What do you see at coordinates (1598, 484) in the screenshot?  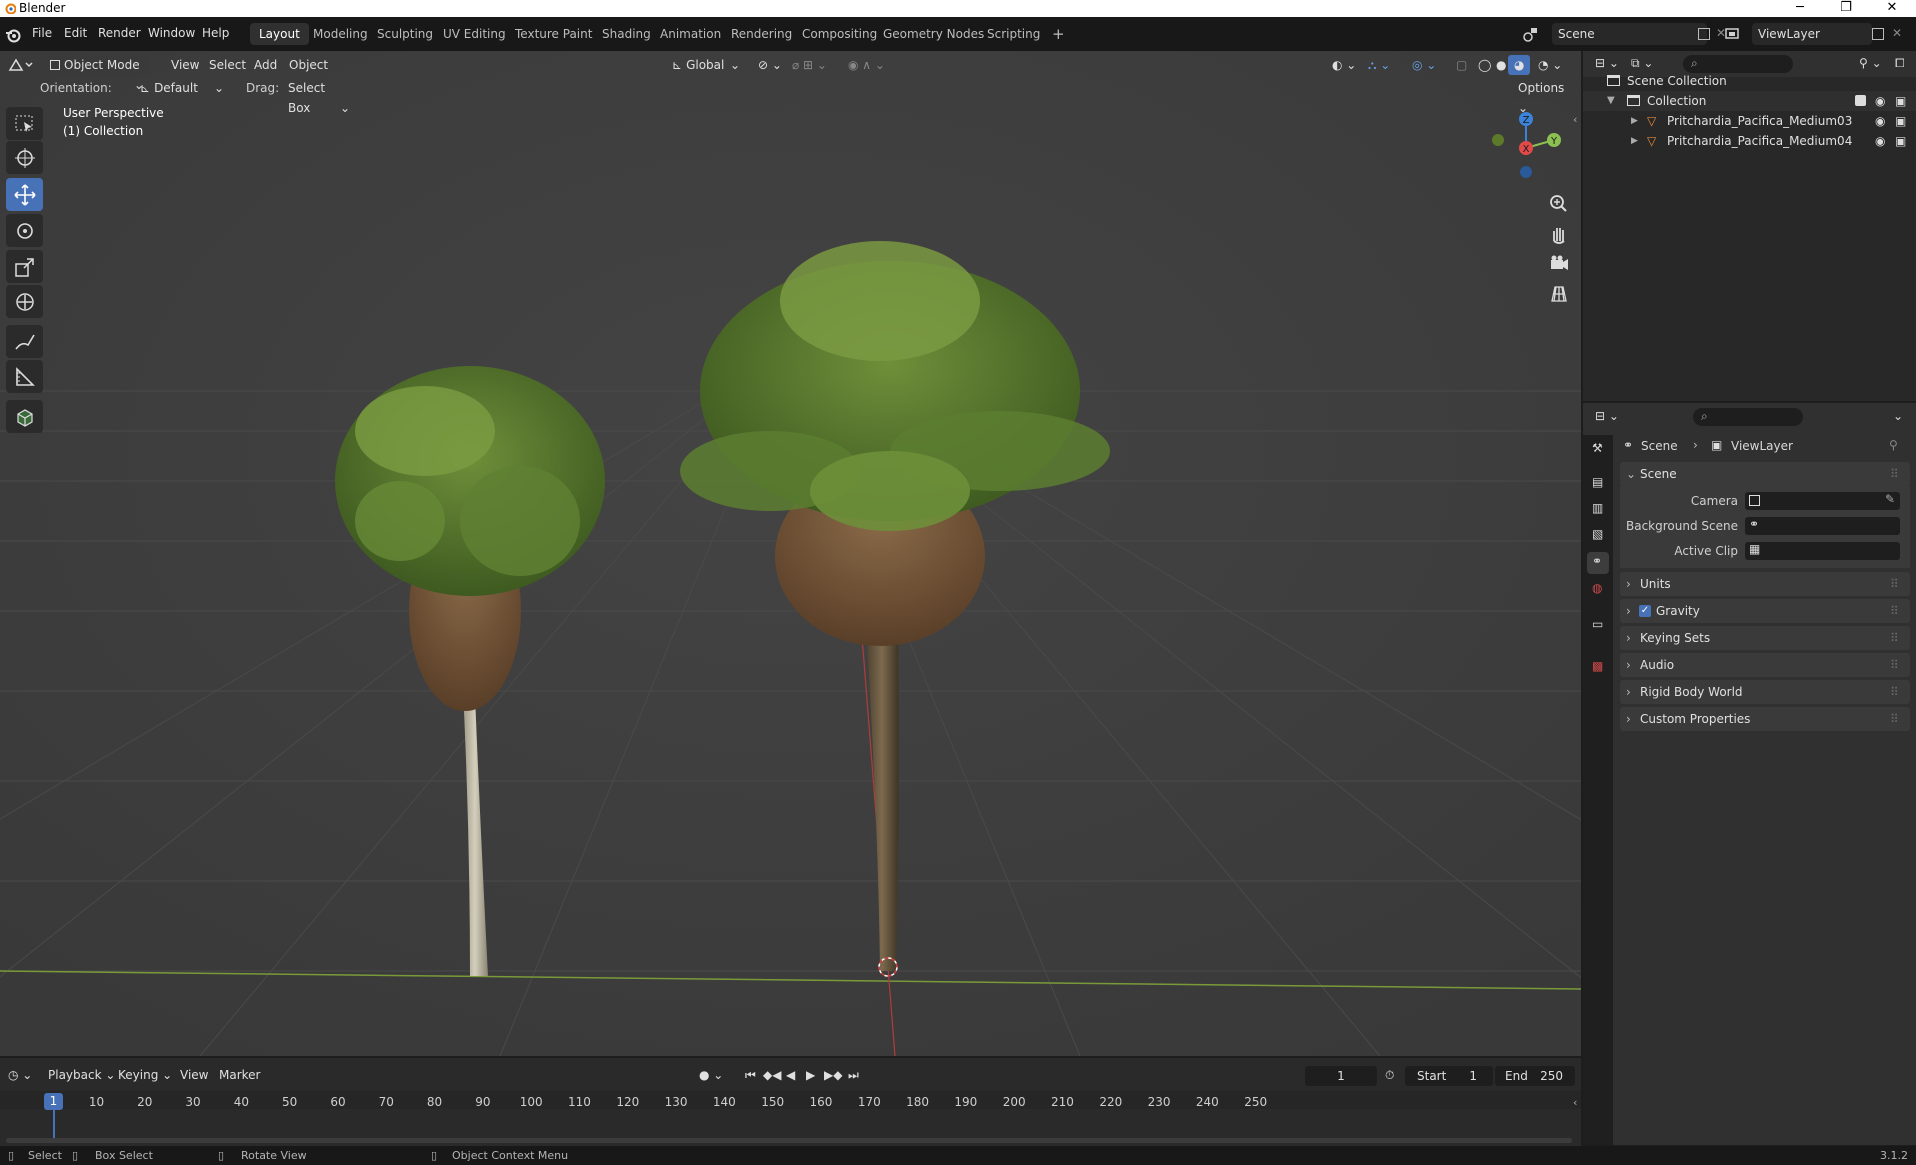 I see `tab-render: ▤` at bounding box center [1598, 484].